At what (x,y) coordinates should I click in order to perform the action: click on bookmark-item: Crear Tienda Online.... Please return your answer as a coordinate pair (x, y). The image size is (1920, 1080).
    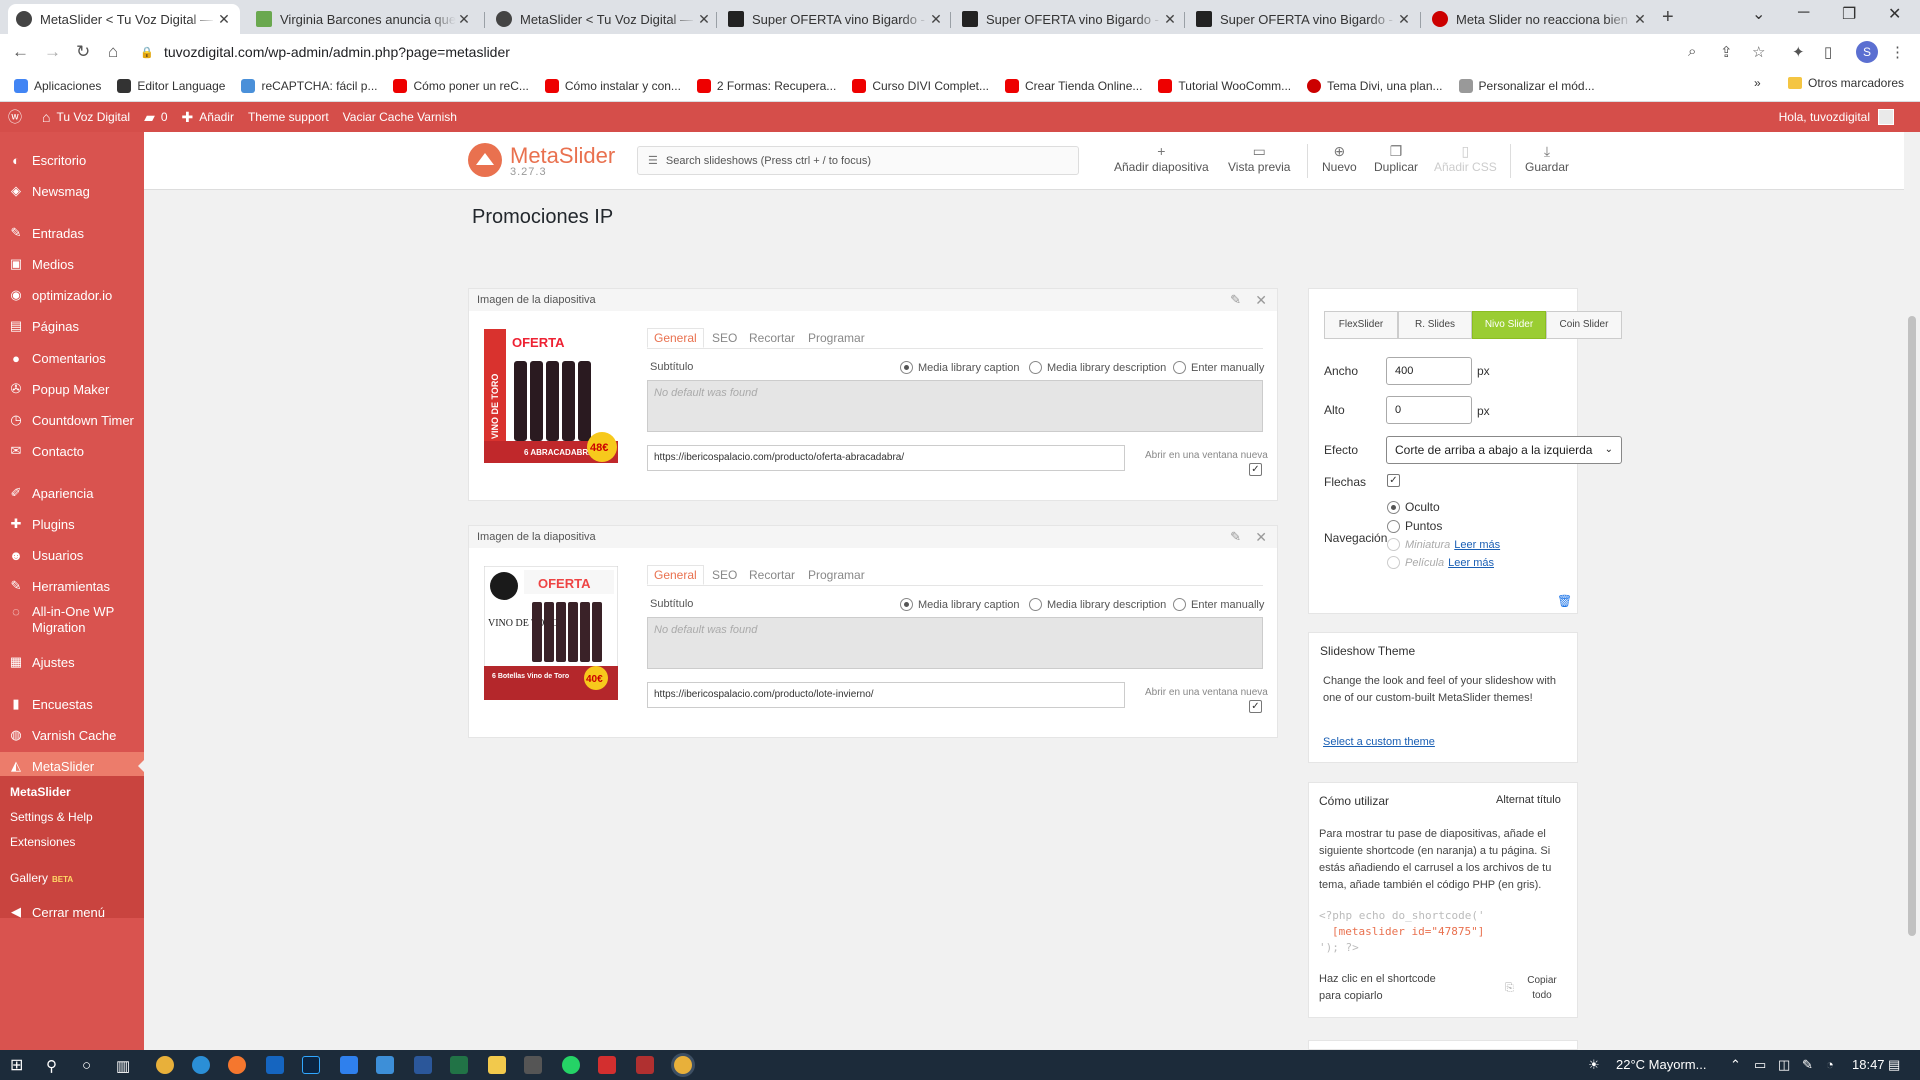
    Looking at the image, I should click on (1073, 85).